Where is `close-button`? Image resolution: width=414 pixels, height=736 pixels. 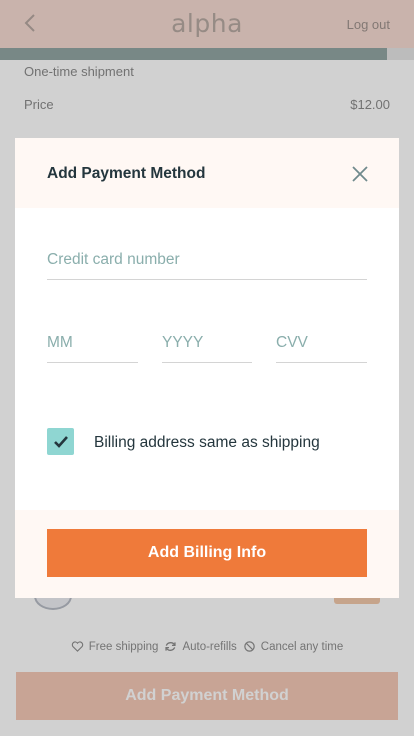
close-button is located at coordinates (360, 174).